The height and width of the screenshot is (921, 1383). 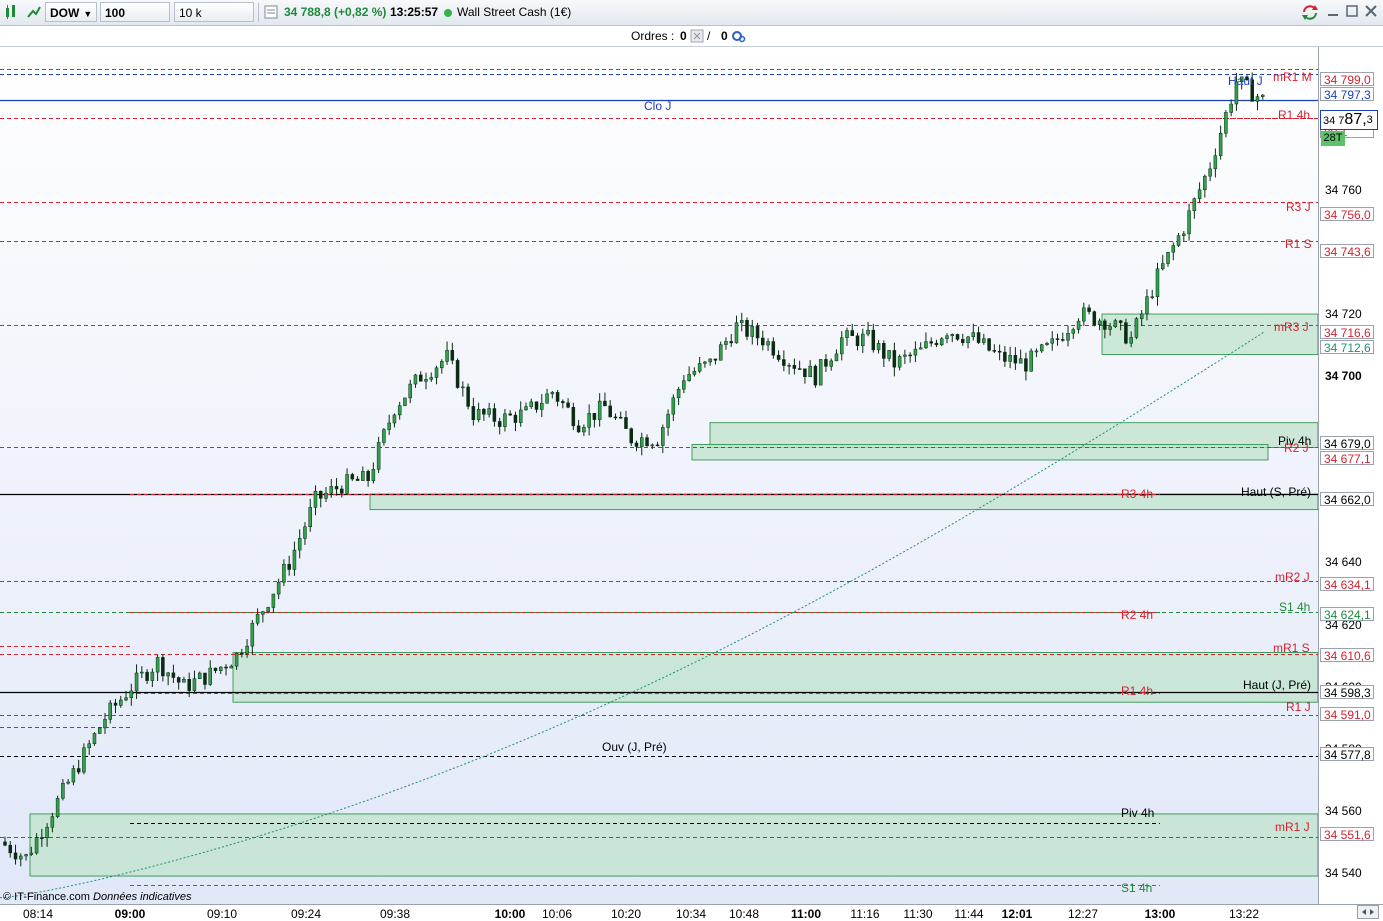 I want to click on axis-resize-handle-icon, so click(x=1368, y=912).